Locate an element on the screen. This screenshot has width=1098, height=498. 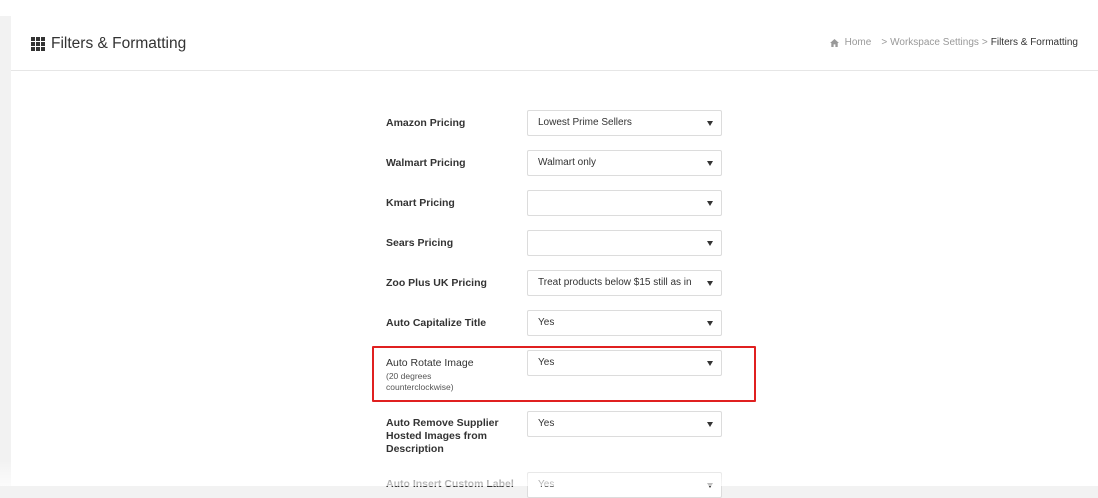
page-title: Filters & Formatting is located at coordinates (108, 44).